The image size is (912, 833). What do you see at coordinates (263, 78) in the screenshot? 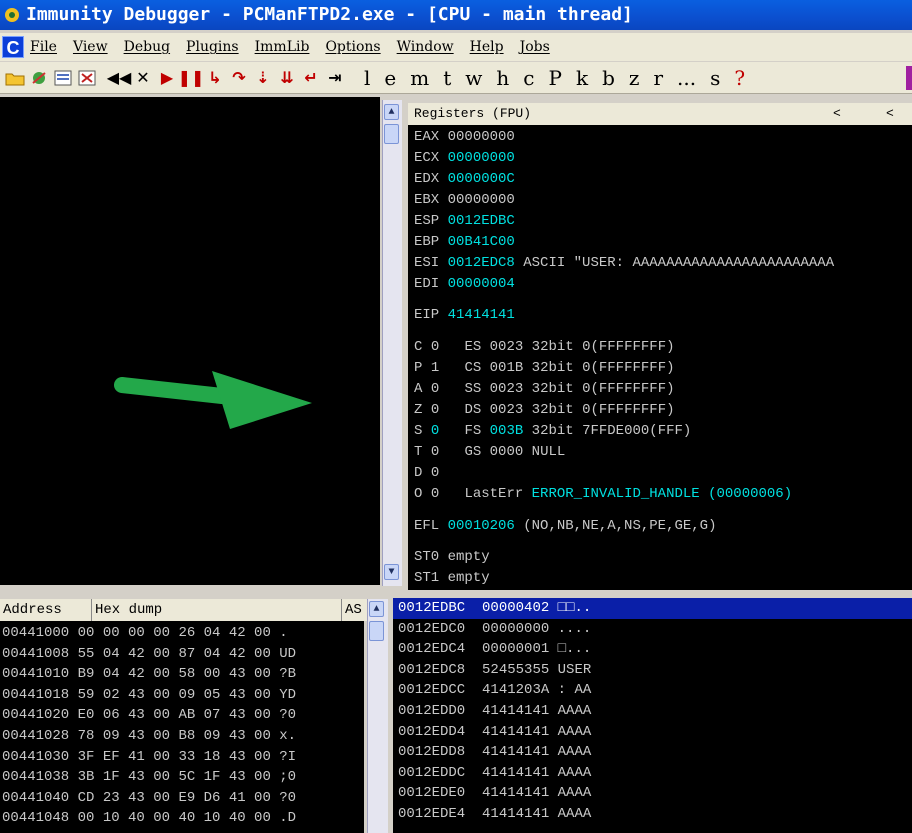
I see `trace-into-icon: ⇣` at bounding box center [263, 78].